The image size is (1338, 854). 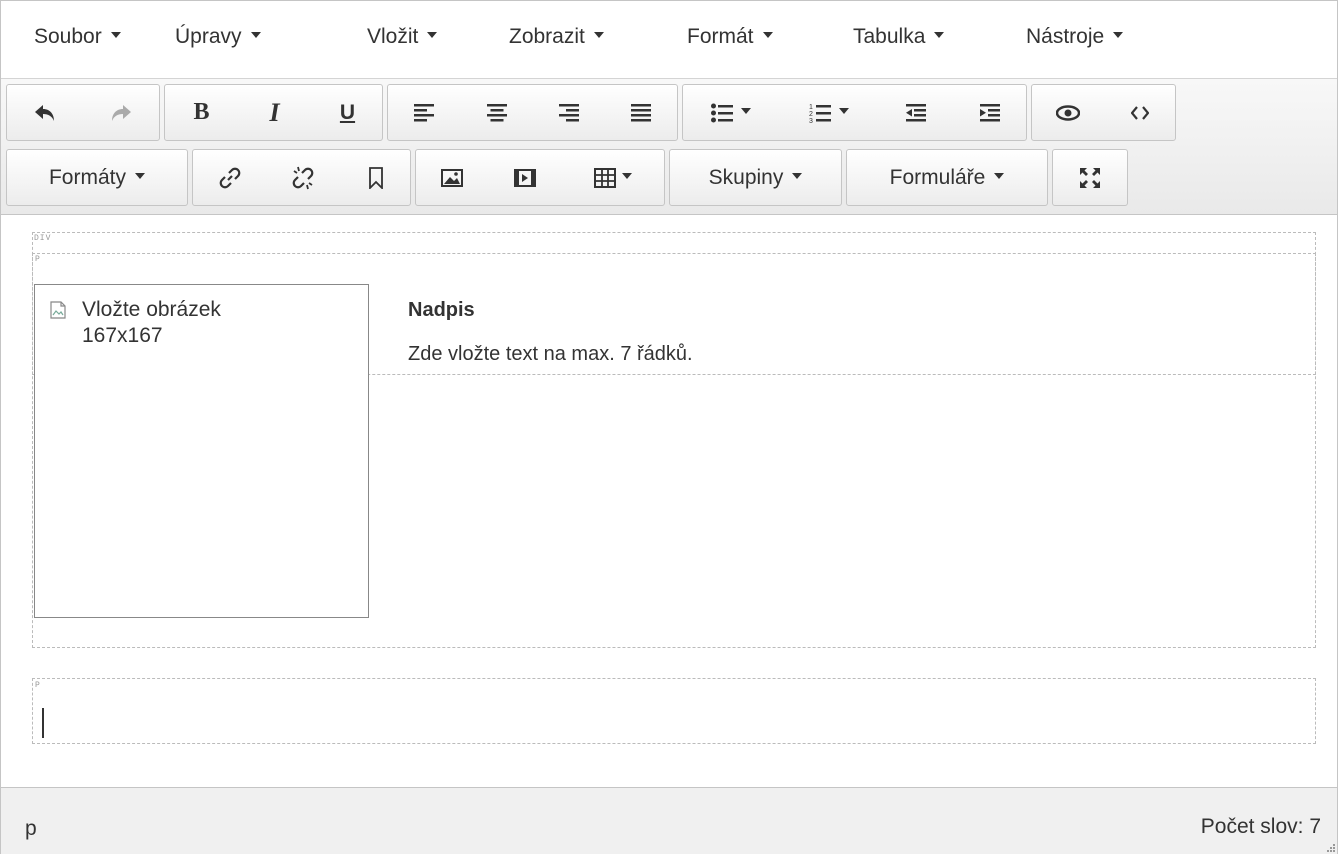 I want to click on insert-image-button, so click(x=452, y=177).